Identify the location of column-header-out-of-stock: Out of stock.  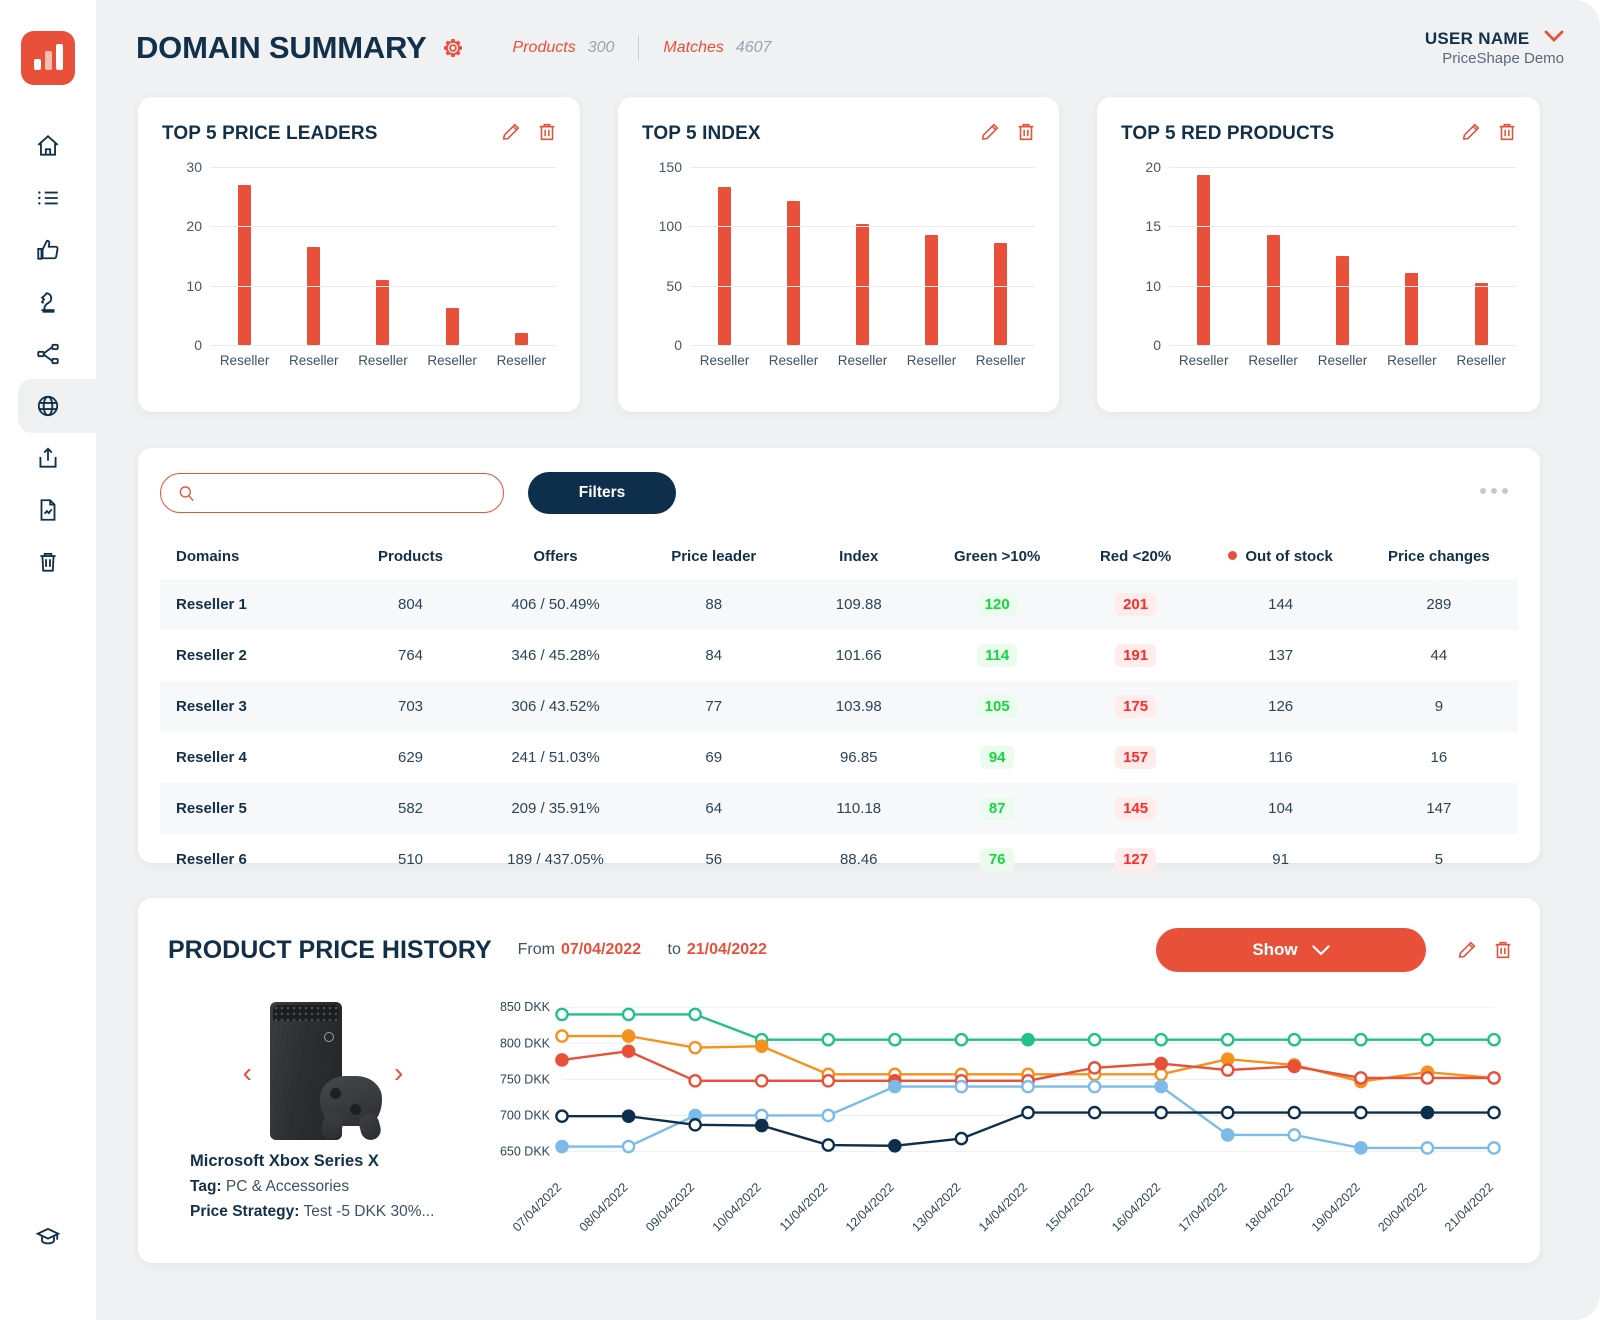
(1281, 557).